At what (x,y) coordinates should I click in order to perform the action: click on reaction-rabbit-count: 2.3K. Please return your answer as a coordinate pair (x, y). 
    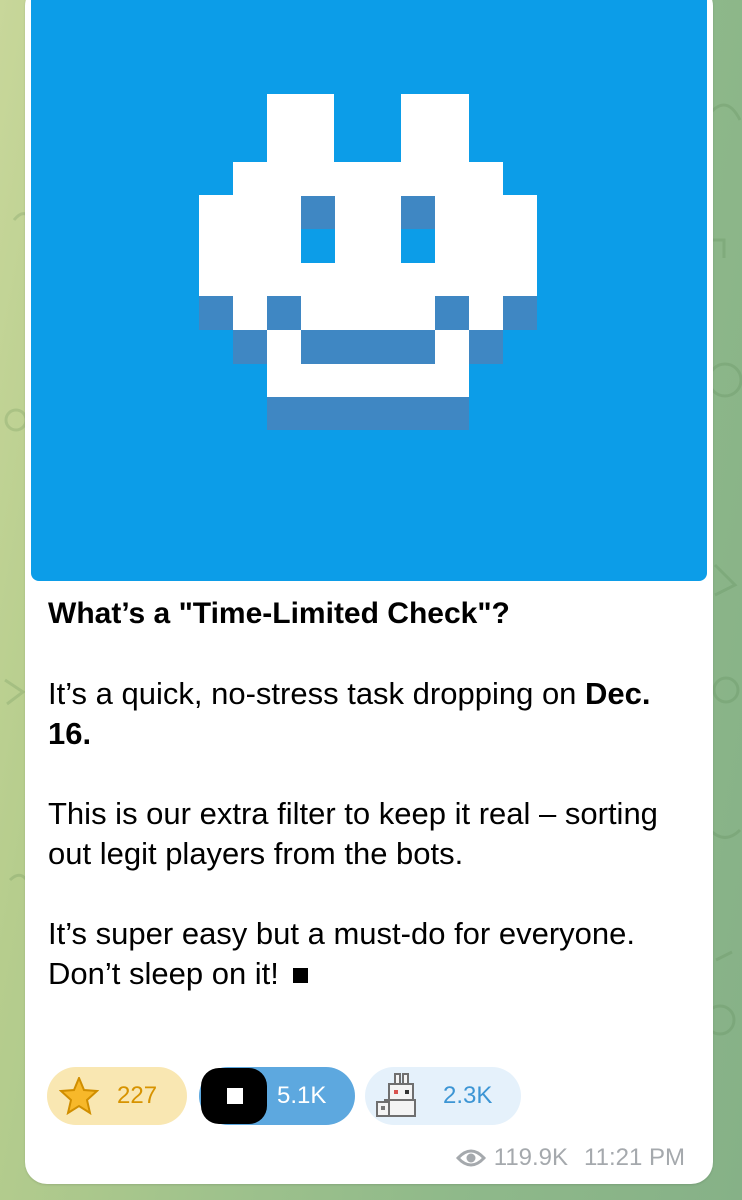
    Looking at the image, I should click on (468, 1095).